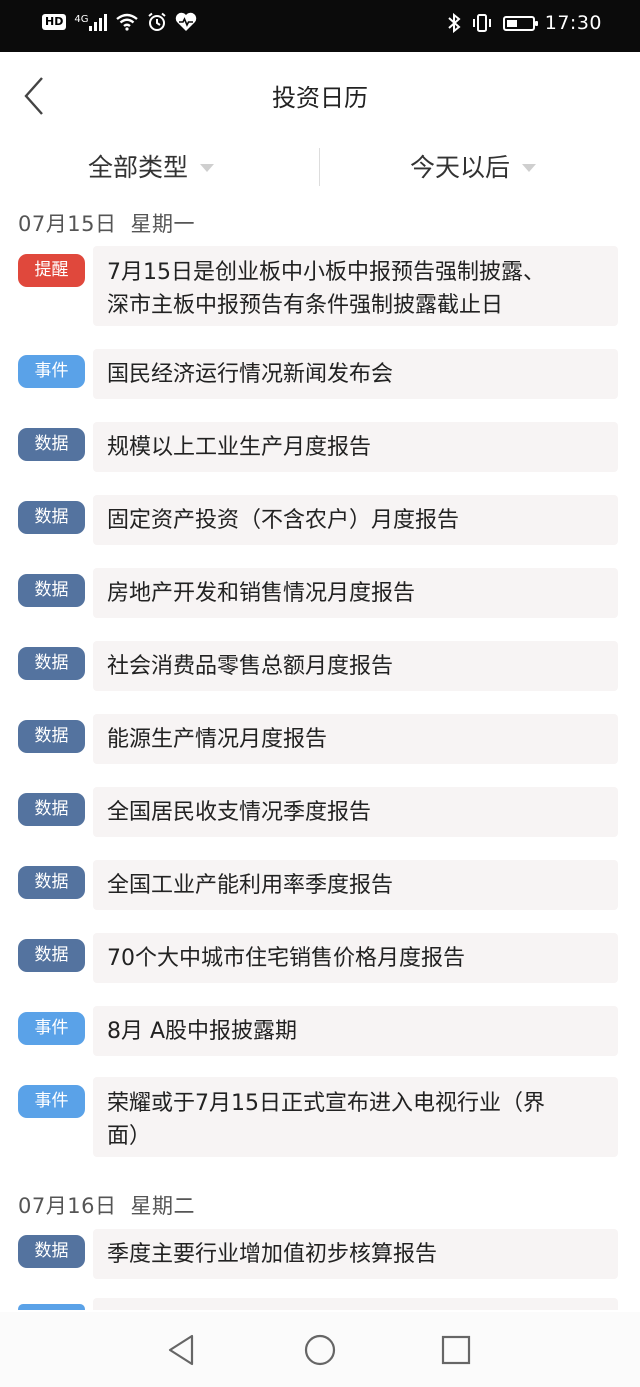 This screenshot has height=1387, width=640. I want to click on filter-bar: 全部类型 今天以后, so click(320, 168).